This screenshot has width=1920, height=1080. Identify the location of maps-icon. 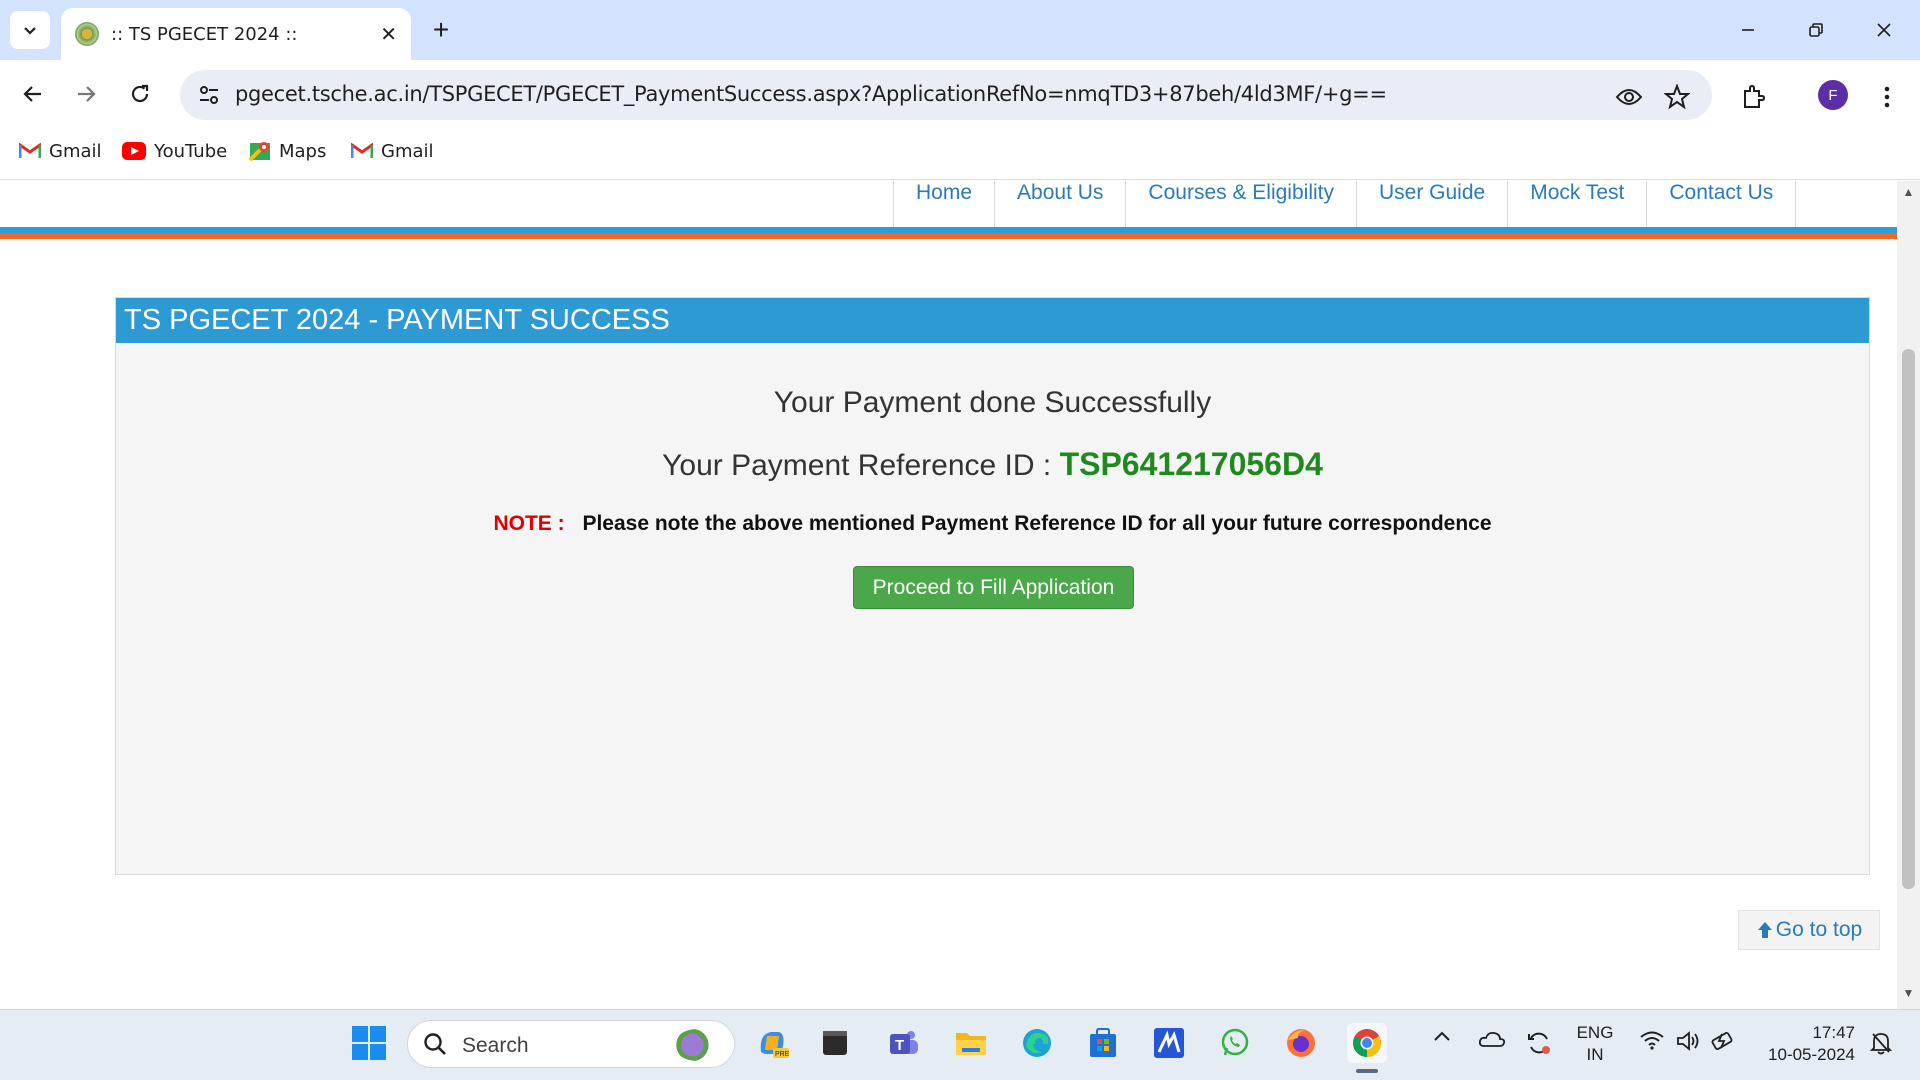
(259, 152).